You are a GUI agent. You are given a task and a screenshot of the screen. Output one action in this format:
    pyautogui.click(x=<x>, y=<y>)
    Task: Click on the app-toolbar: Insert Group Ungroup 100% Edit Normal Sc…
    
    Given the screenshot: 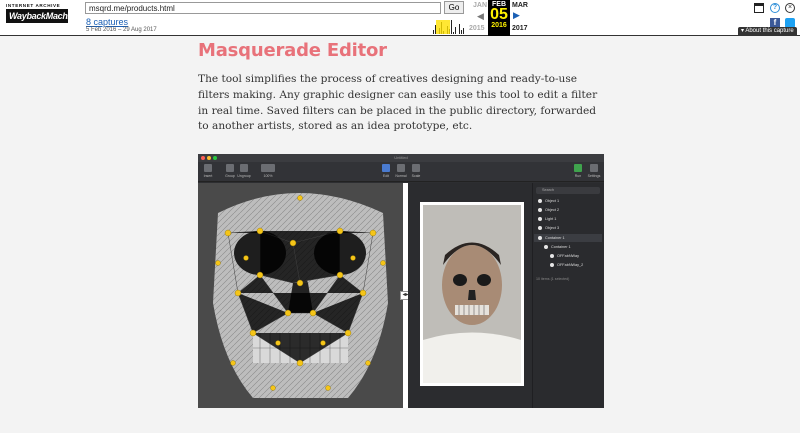 What is the action you would take?
    pyautogui.click(x=401, y=172)
    